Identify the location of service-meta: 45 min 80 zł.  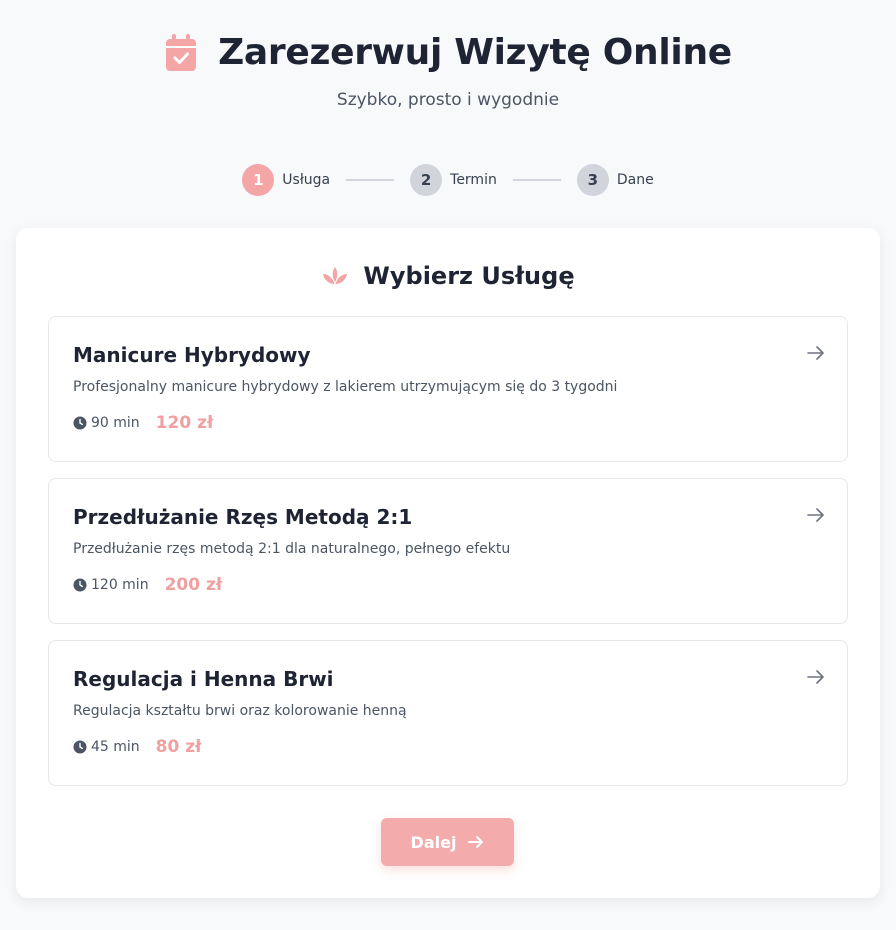
(137, 747).